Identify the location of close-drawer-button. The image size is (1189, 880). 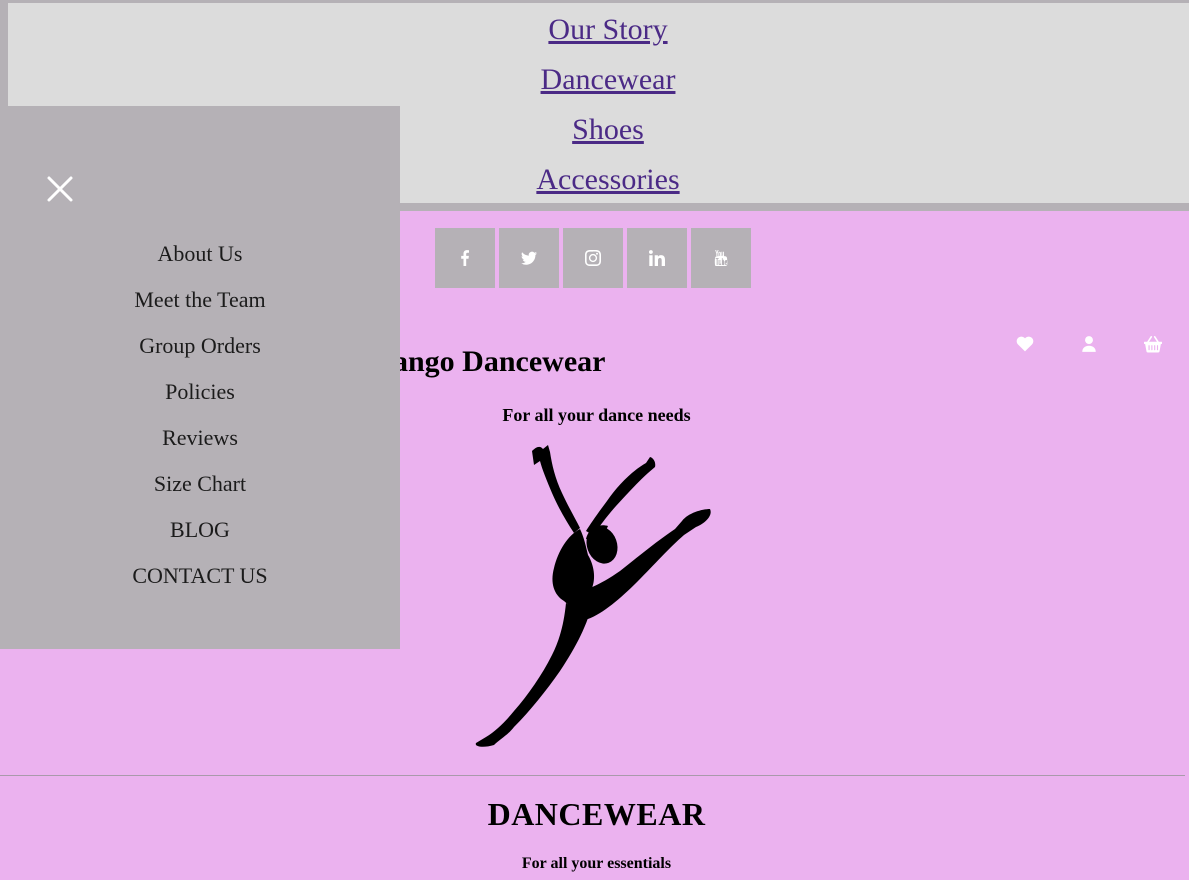
(60, 189).